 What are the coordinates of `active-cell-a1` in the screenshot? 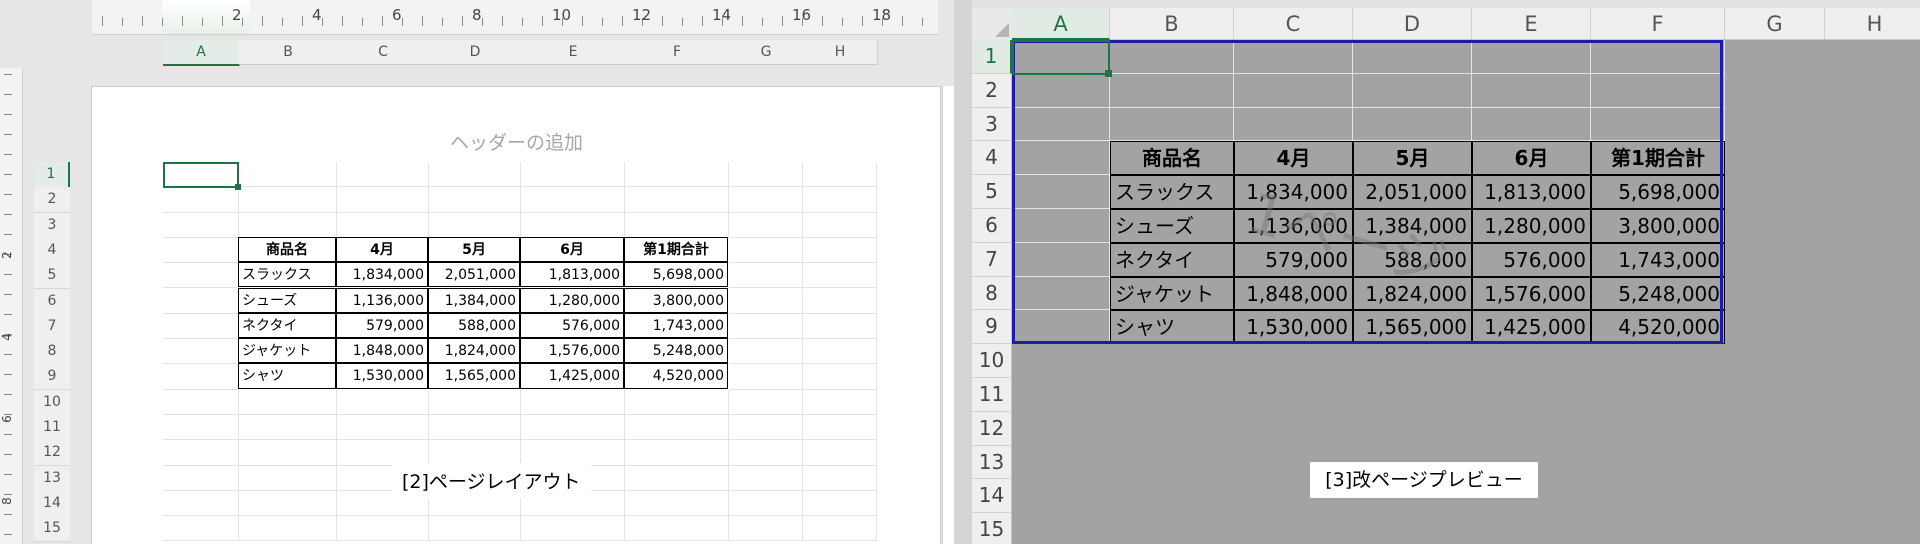 It's located at (1062, 58).